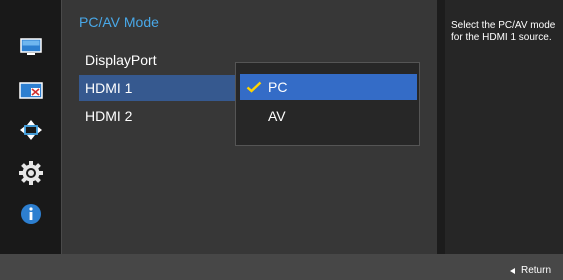 The image size is (563, 280). What do you see at coordinates (30, 91) in the screenshot?
I see `color-icon` at bounding box center [30, 91].